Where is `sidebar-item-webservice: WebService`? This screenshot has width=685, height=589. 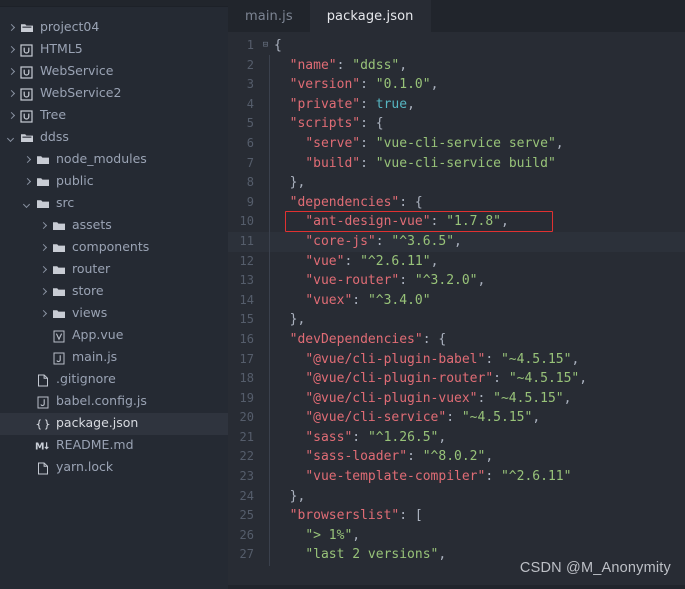 sidebar-item-webservice: WebService is located at coordinates (114, 72).